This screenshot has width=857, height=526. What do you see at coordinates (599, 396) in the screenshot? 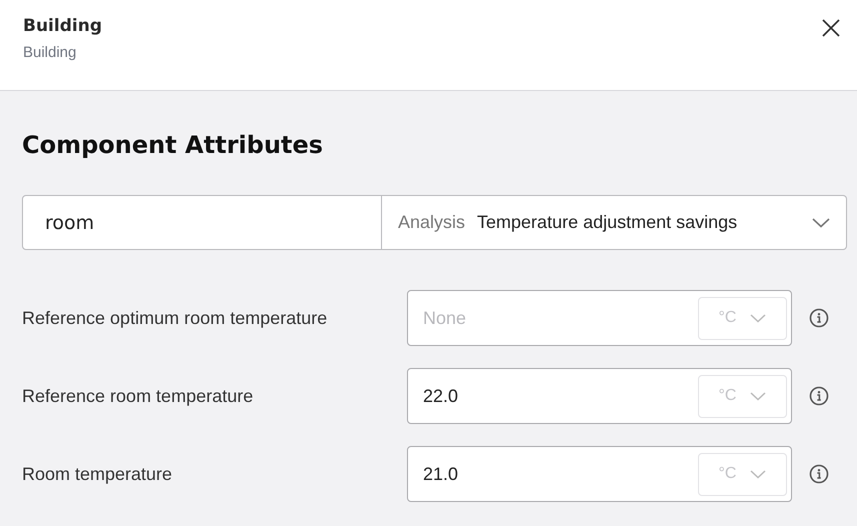
I see `value-field: 22.0 °C` at bounding box center [599, 396].